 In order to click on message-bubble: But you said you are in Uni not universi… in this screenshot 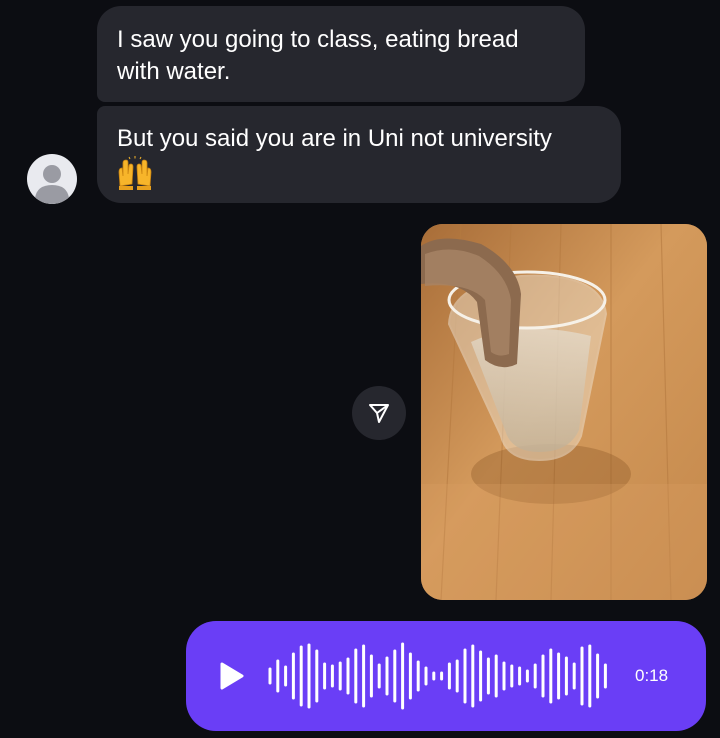, I will do `click(359, 154)`.